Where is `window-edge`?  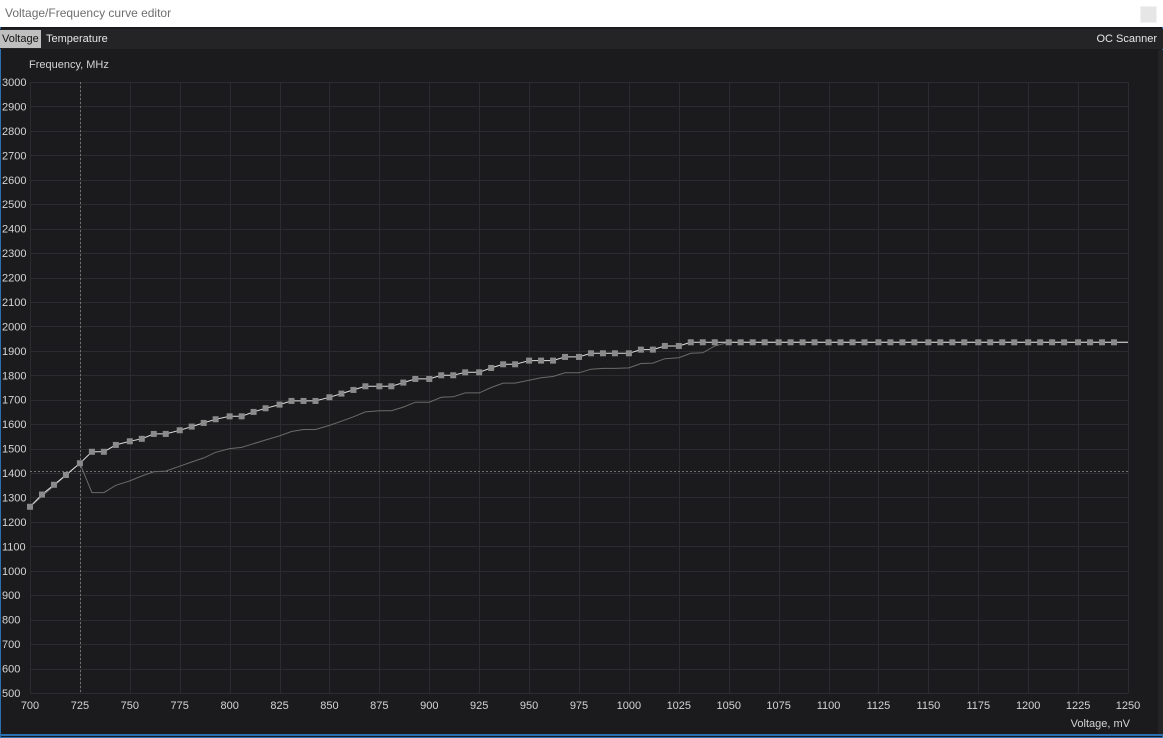
window-edge is located at coordinates (1160, 392).